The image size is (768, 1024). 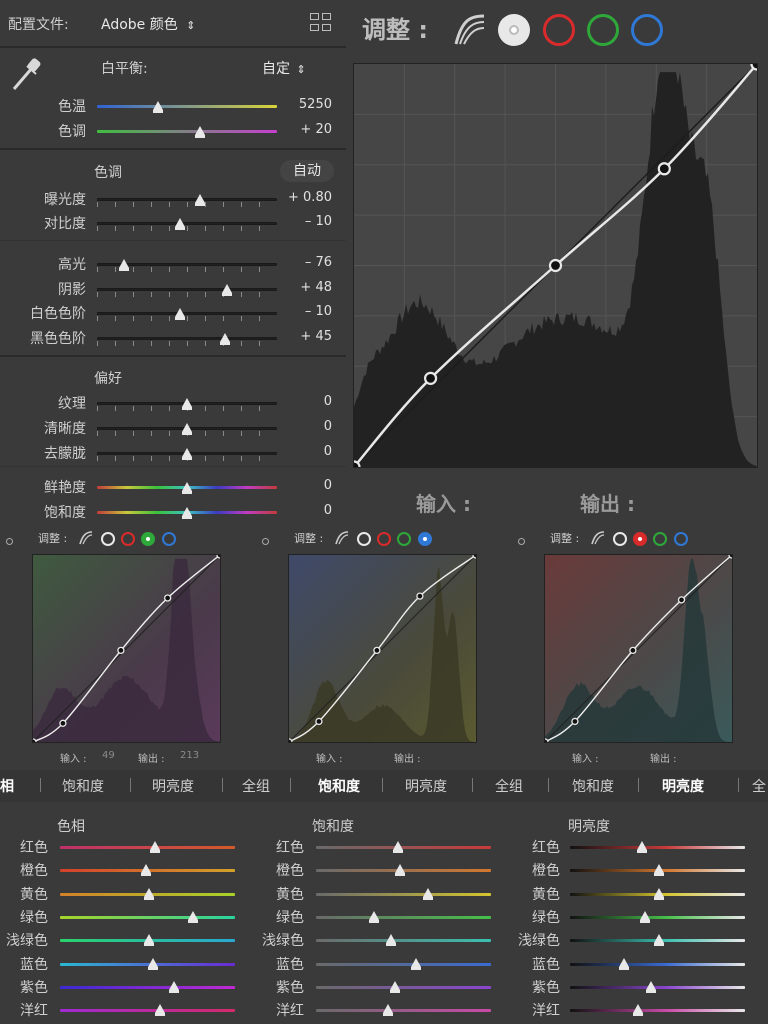 What do you see at coordinates (514, 30) in the screenshot?
I see `point-curve-white-button` at bounding box center [514, 30].